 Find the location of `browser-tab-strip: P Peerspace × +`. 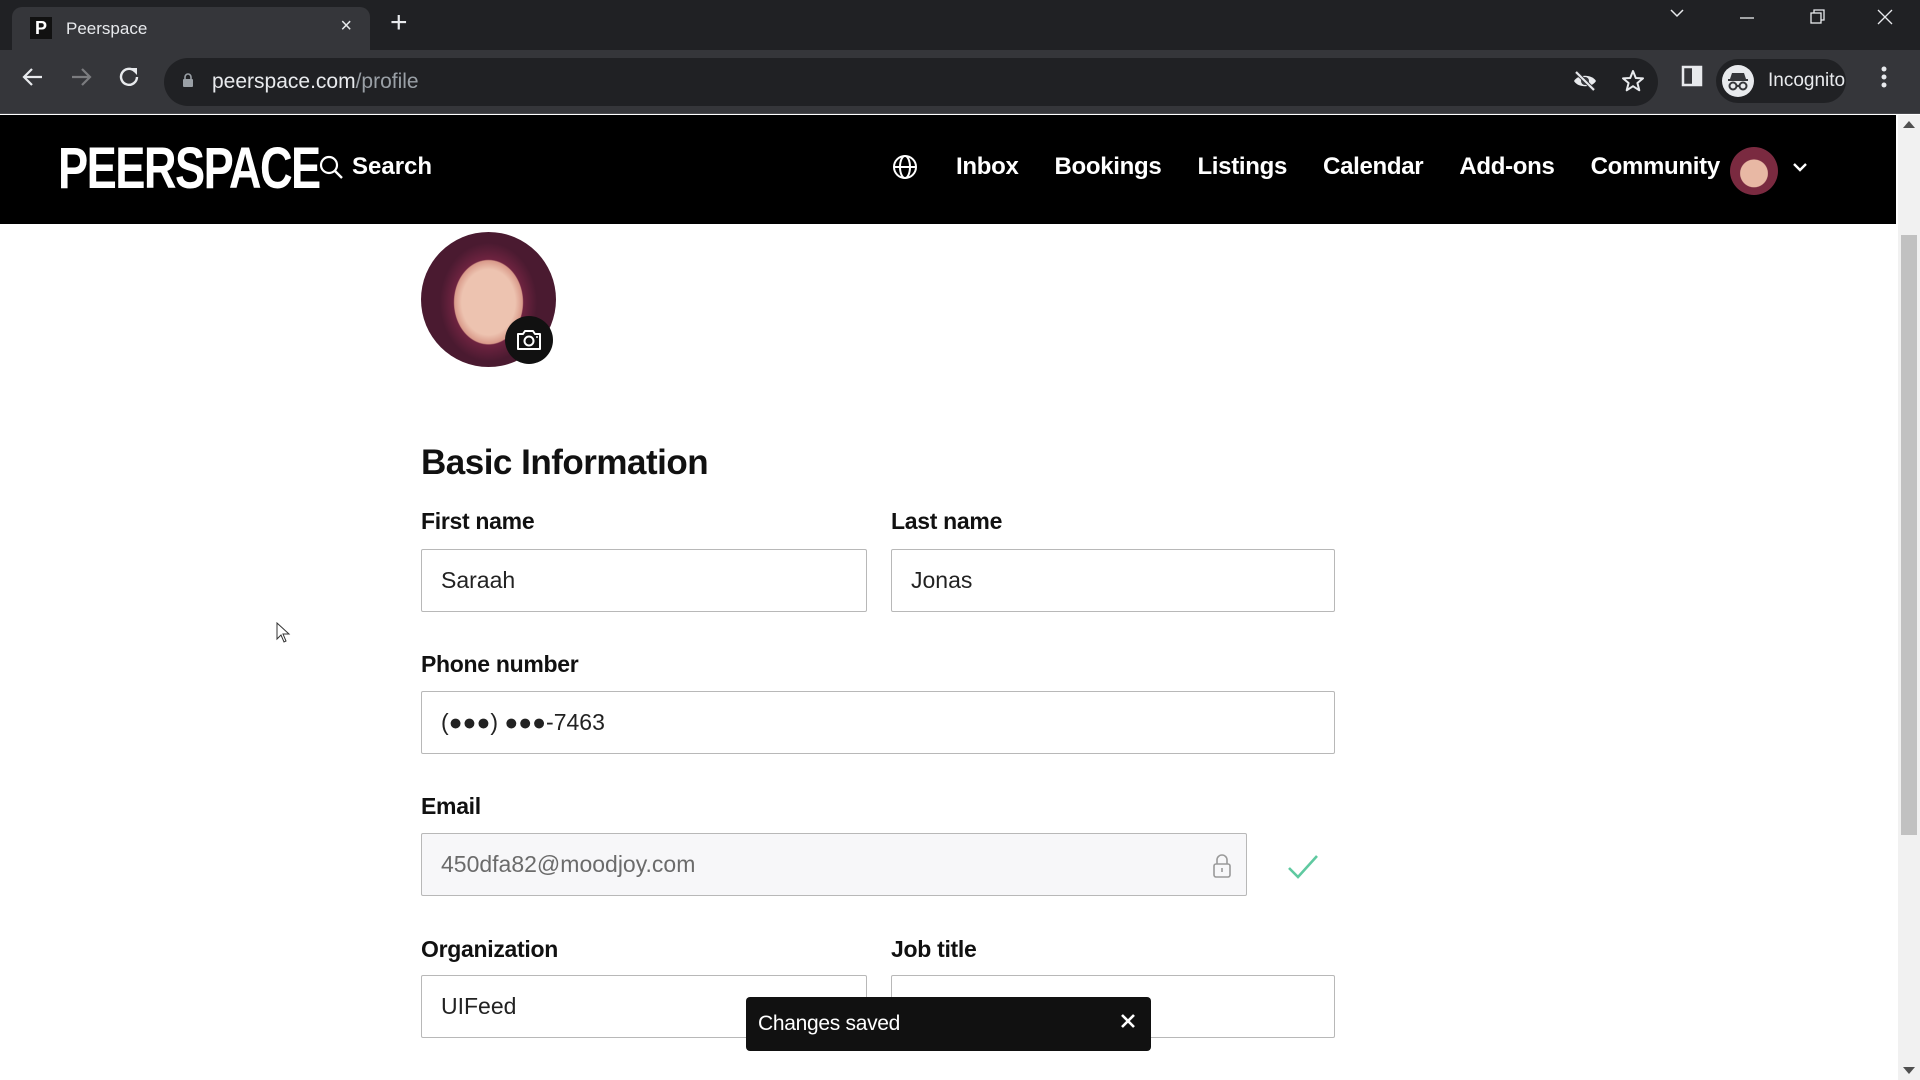

browser-tab-strip: P Peerspace × + is located at coordinates (960, 25).